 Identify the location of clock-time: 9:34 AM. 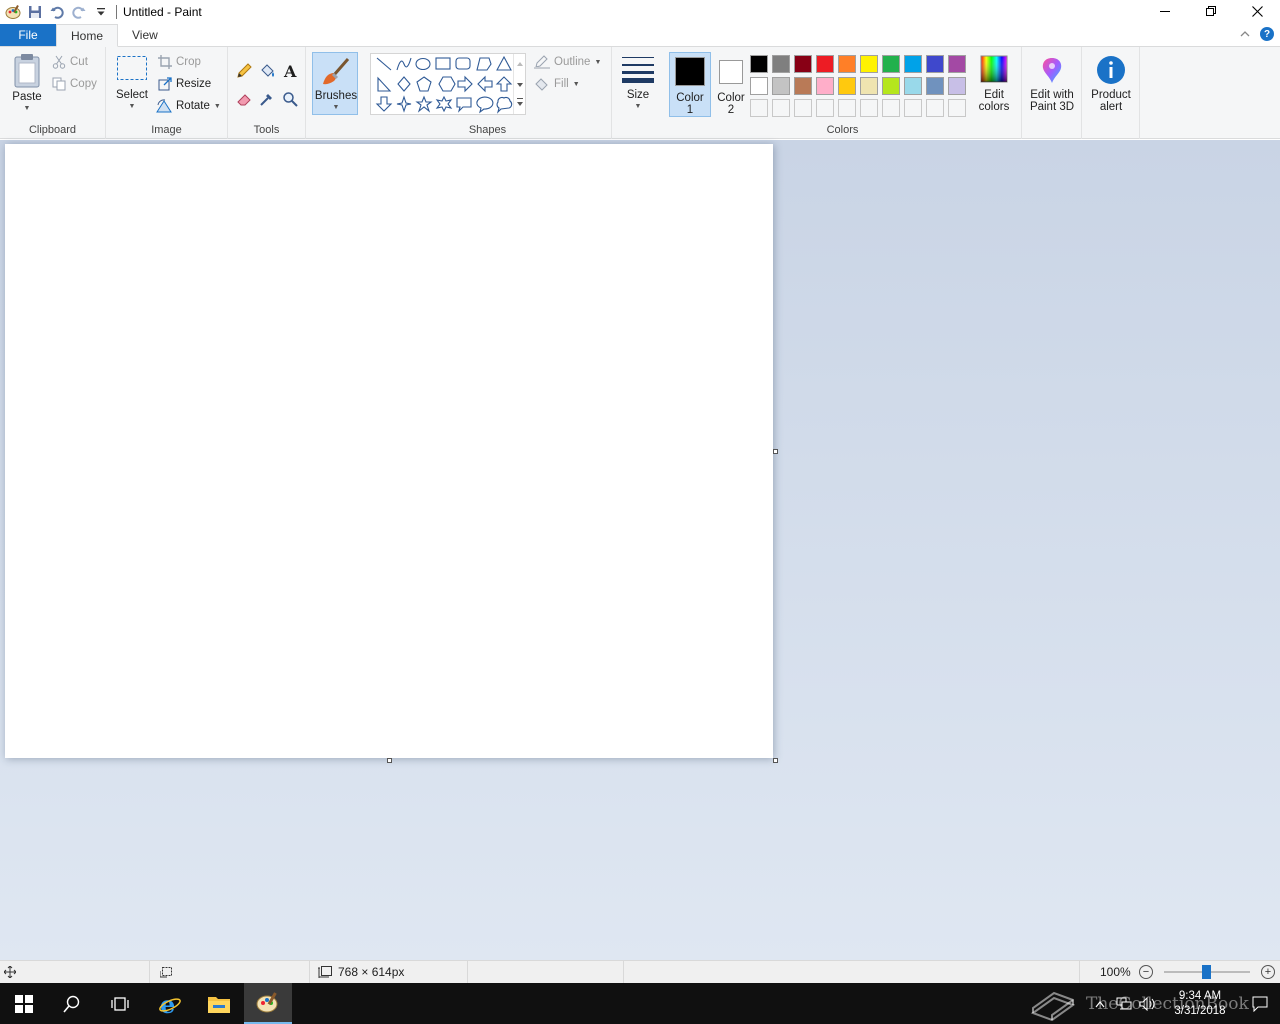
(1200, 995).